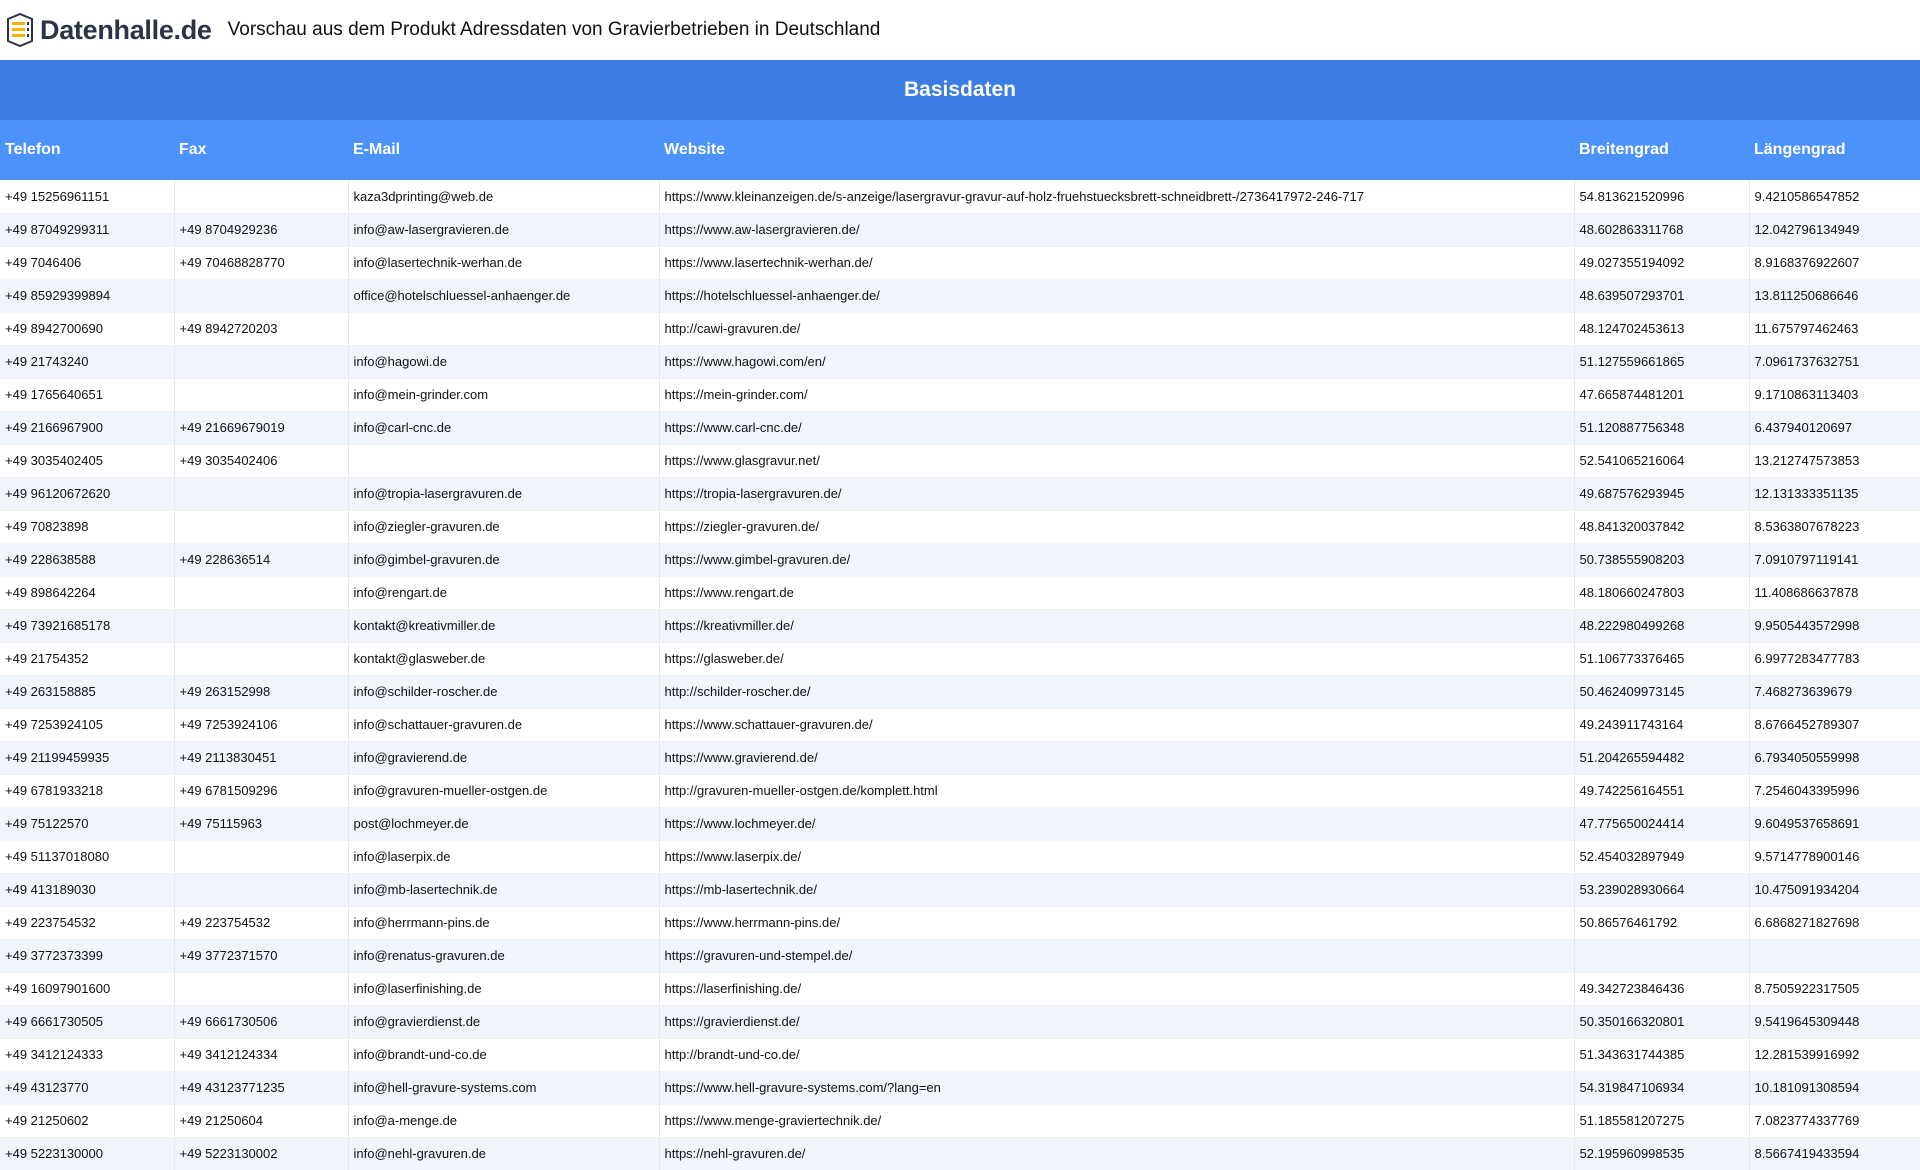 The width and height of the screenshot is (1920, 1170). Describe the element at coordinates (87, 150) in the screenshot. I see `column-header-telefon: Telefon` at that location.